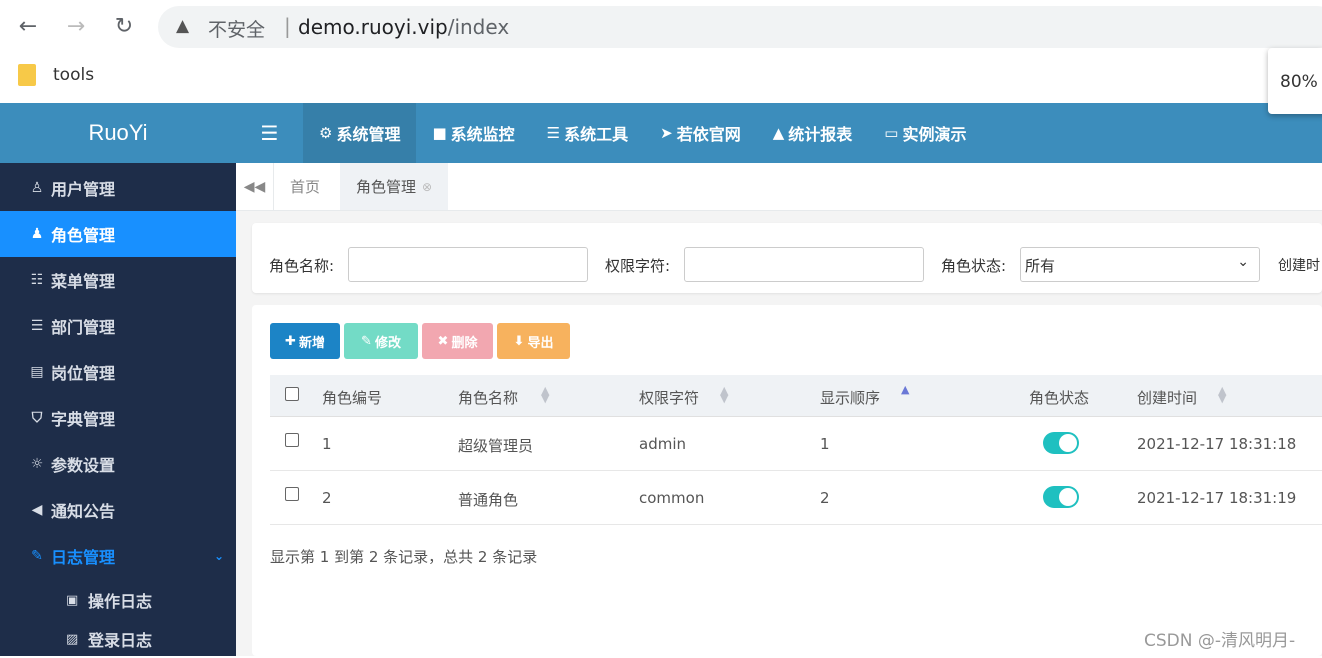  I want to click on page-tab-label: 首页, so click(305, 187).